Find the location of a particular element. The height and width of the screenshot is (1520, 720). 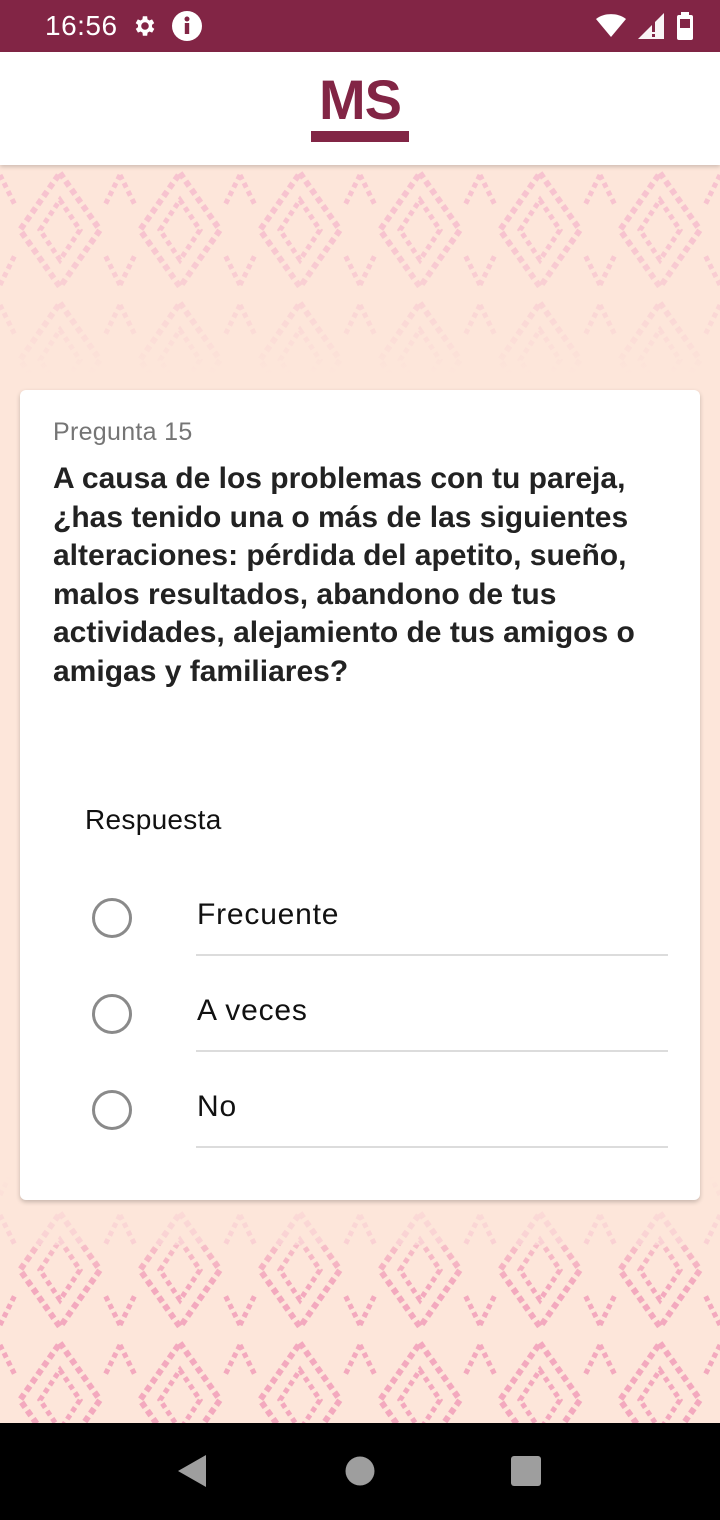

app-header: MS is located at coordinates (360, 108).